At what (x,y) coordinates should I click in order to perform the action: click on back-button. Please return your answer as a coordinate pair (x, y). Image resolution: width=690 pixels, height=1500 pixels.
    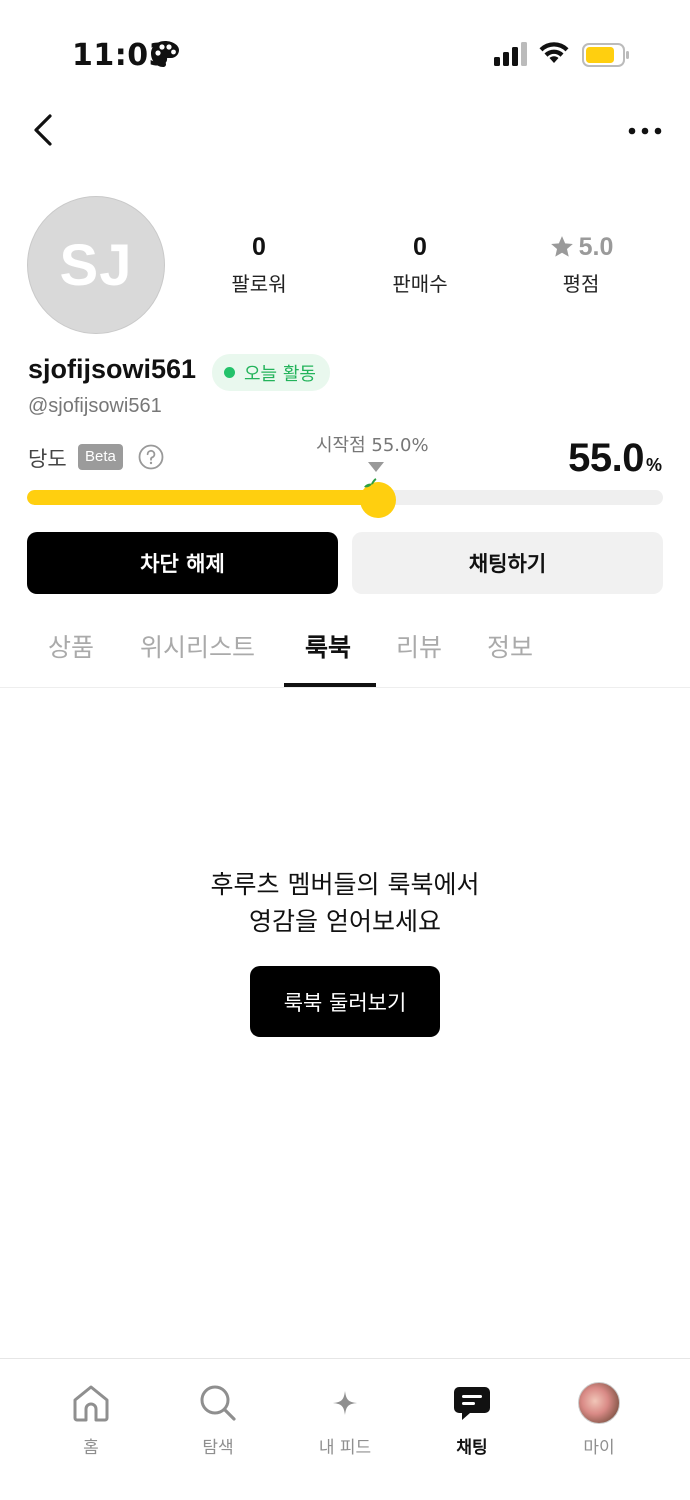
    Looking at the image, I should click on (46, 130).